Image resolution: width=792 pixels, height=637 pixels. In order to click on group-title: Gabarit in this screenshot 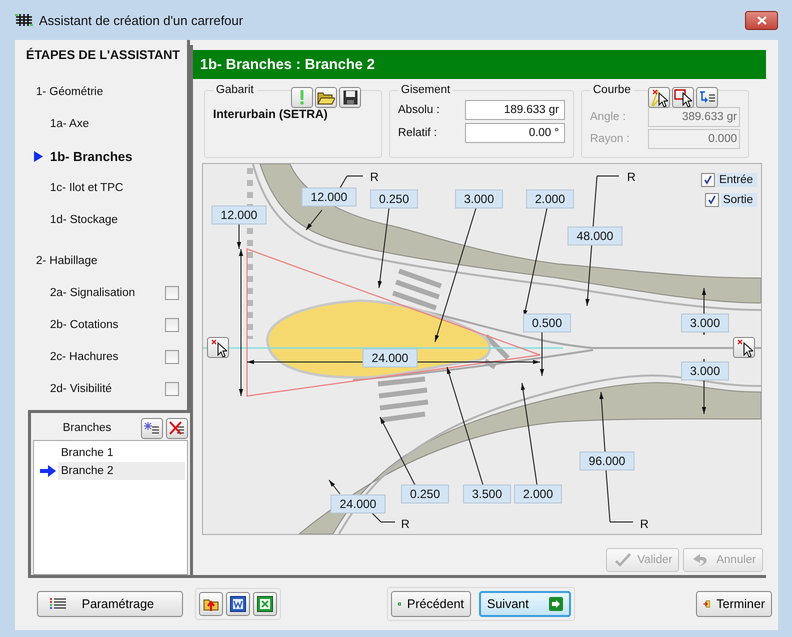, I will do `click(235, 90)`.